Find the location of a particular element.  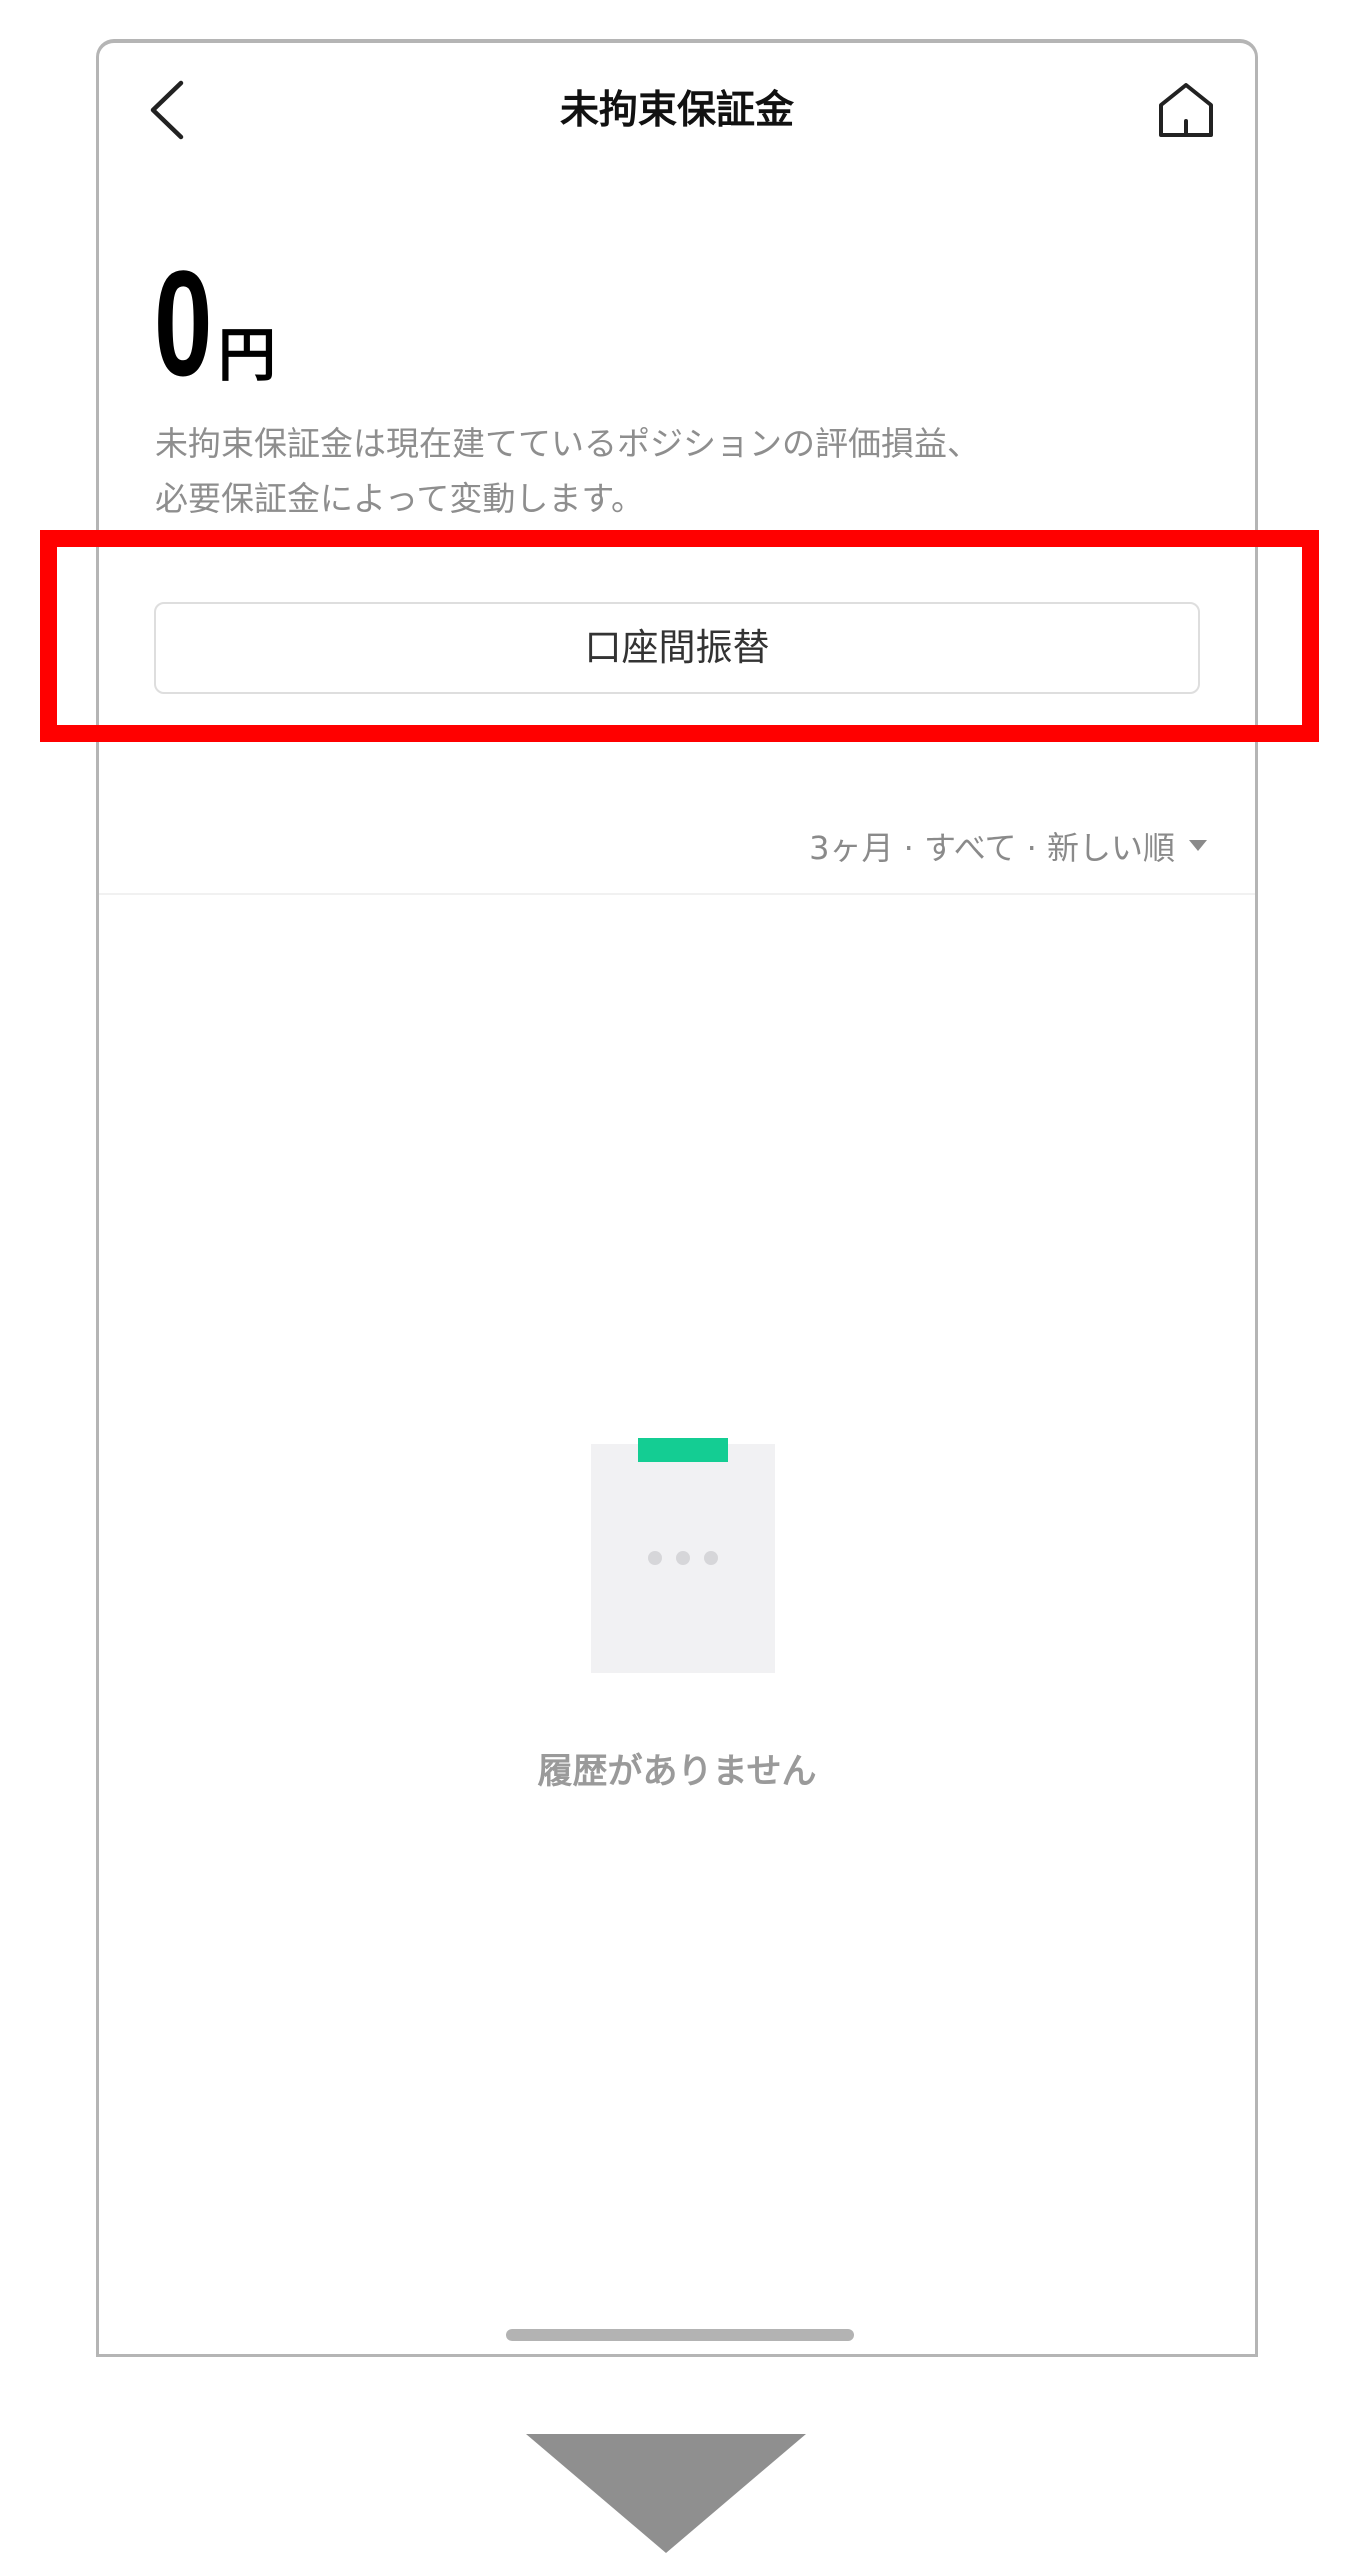

empty-document-icon is located at coordinates (683, 1555).